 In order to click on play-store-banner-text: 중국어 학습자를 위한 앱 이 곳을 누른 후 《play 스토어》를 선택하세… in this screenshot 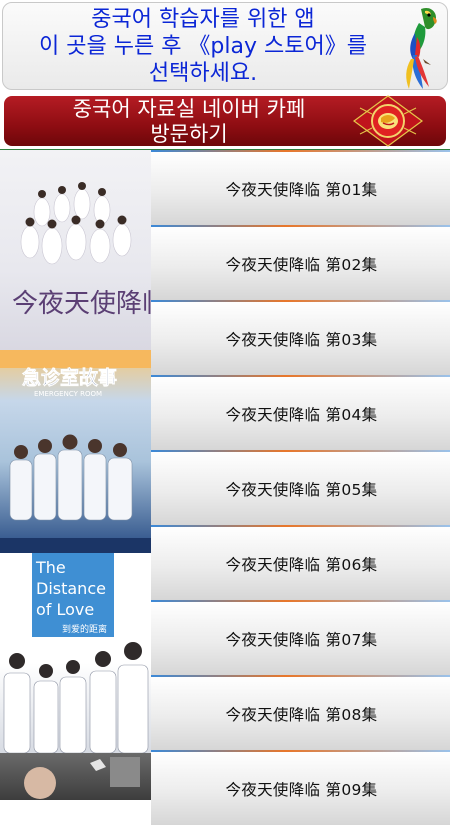, I will do `click(203, 46)`.